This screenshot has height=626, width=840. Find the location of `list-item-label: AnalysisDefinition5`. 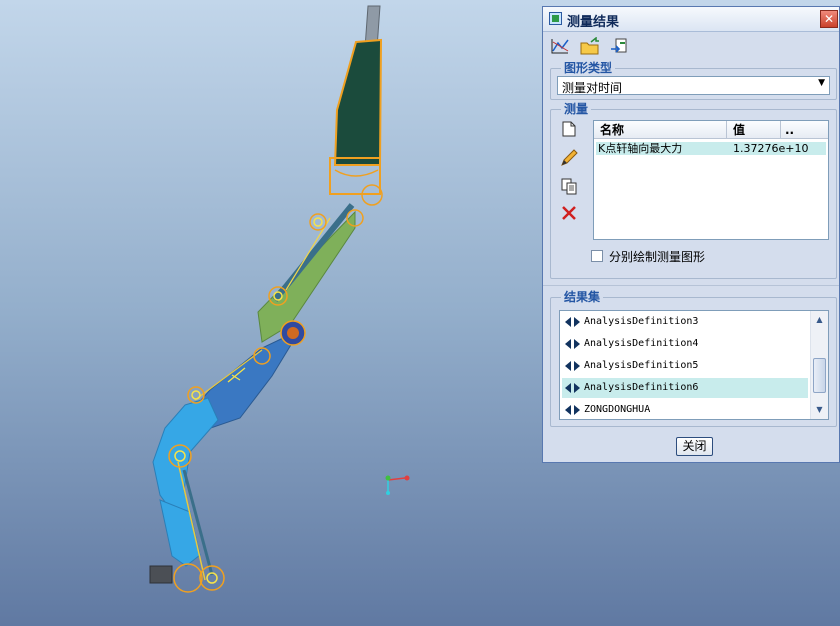

list-item-label: AnalysisDefinition5 is located at coordinates (641, 365).